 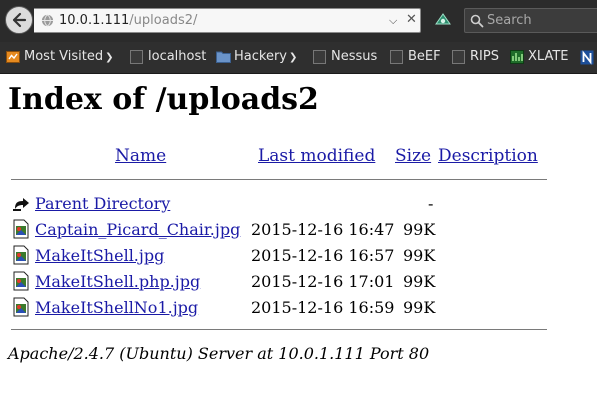 I want to click on search-icon, so click(x=477, y=21).